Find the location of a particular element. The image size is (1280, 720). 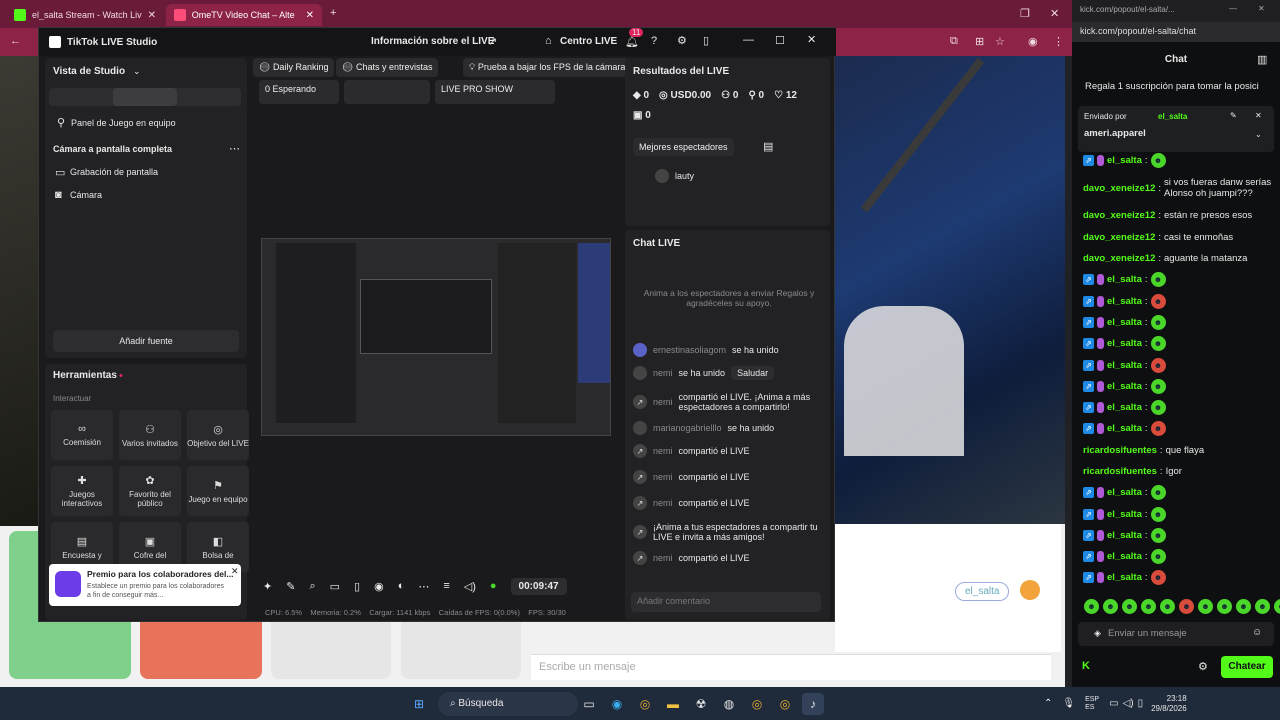

tiktok-icon: ♪ is located at coordinates (813, 703).